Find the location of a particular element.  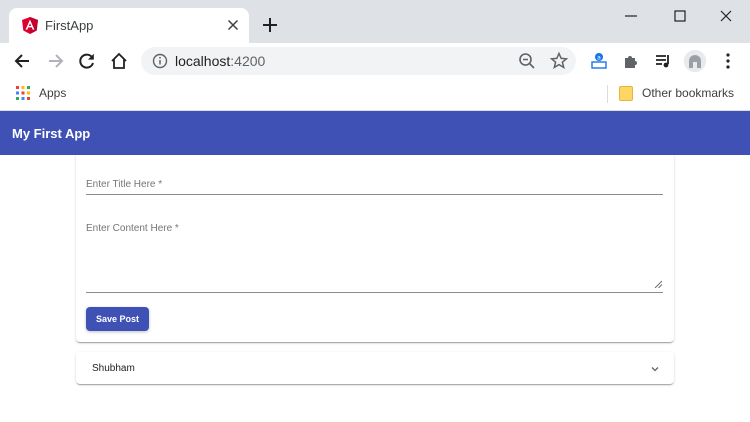

textarea-resize-handle is located at coordinates (658, 284).